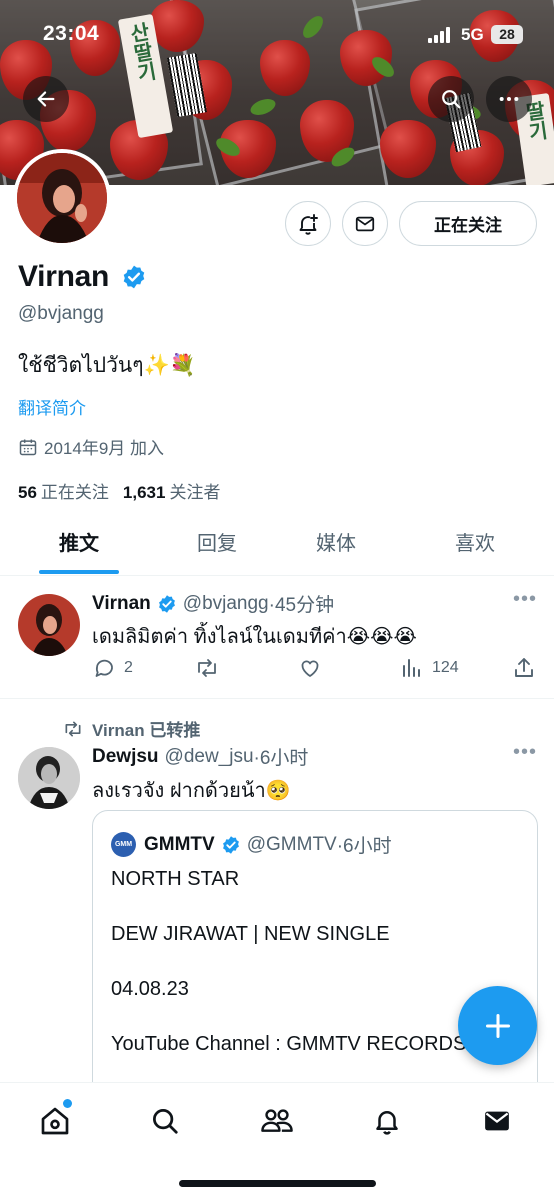 The image size is (554, 1200). I want to click on message-button, so click(365, 223).